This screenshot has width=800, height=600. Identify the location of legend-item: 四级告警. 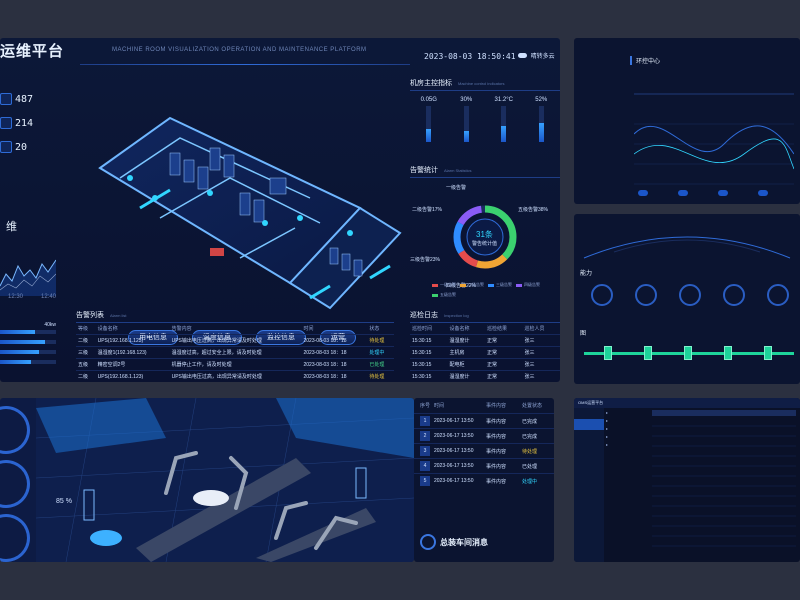
(528, 285).